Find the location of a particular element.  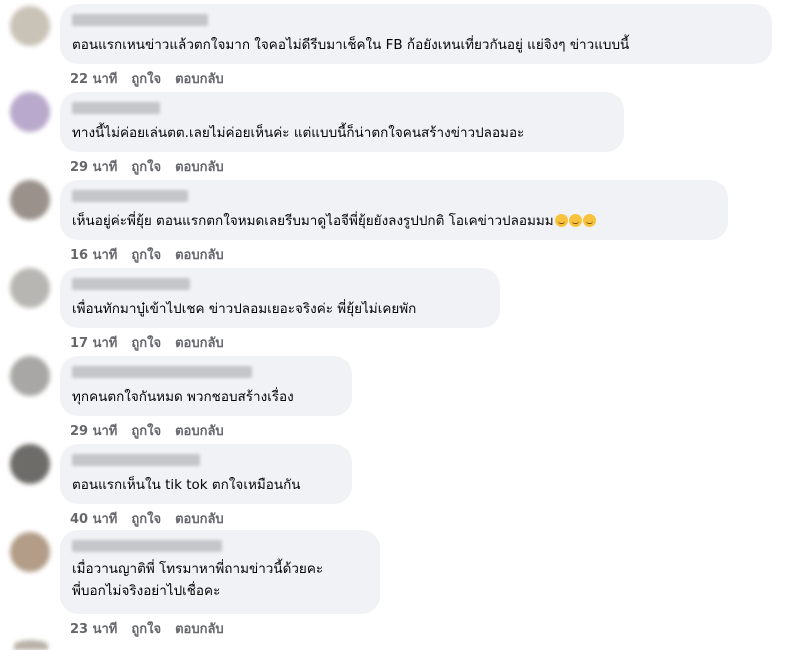

comment-bubble: ทุกคนตกใจกันหมด พวกชอบสร้างเรื่อง is located at coordinates (206, 386).